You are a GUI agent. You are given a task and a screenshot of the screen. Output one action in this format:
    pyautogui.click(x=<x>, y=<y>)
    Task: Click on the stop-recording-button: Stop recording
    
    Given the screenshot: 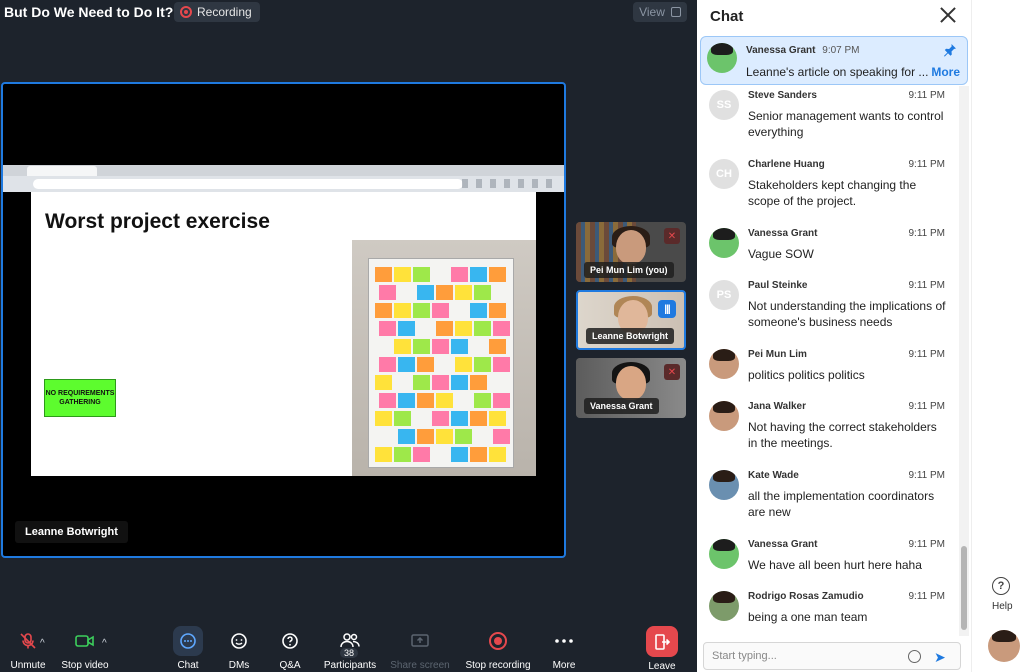 What is the action you would take?
    pyautogui.click(x=498, y=646)
    